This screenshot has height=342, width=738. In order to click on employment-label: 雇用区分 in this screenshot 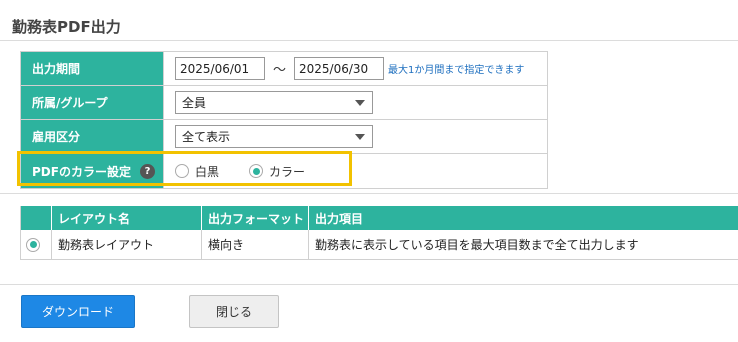, I will do `click(92, 136)`.